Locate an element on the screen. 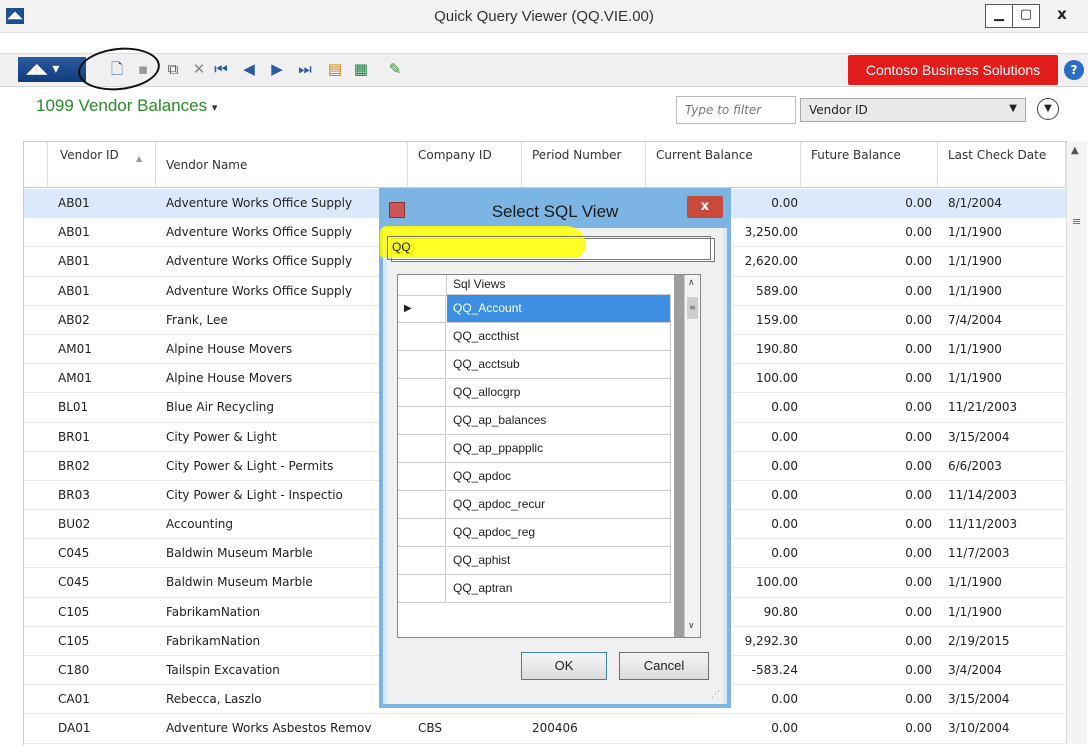 The width and height of the screenshot is (1088, 745). cell-current-balance: 0.00 is located at coordinates (784, 728).